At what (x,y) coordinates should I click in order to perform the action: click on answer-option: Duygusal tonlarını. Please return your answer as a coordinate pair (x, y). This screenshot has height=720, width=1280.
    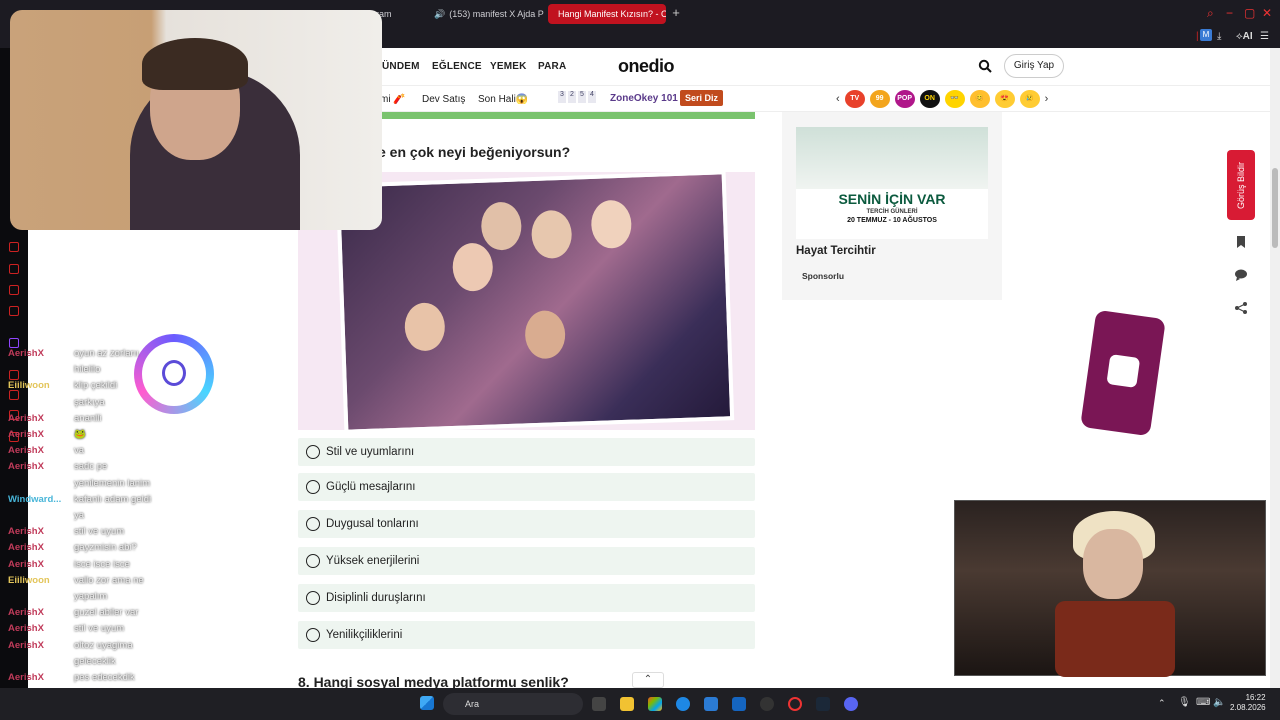
    Looking at the image, I should click on (526, 524).